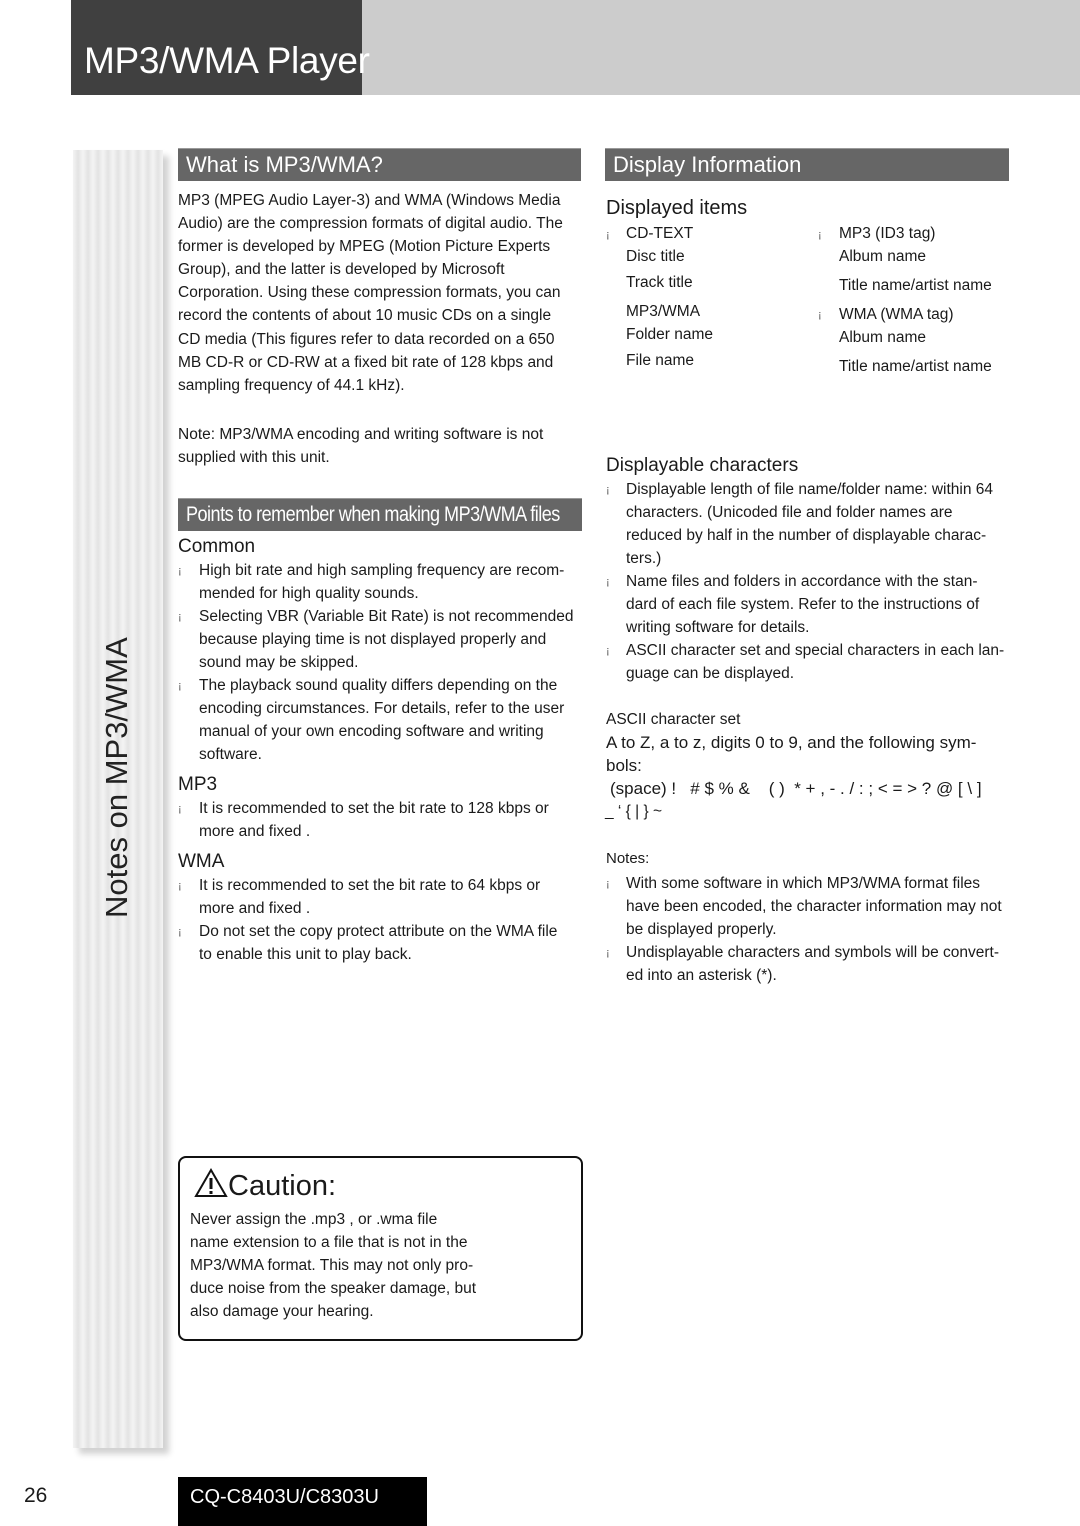 Image resolution: width=1080 pixels, height=1526 pixels. I want to click on caution-heading: Caution:, so click(265, 1185).